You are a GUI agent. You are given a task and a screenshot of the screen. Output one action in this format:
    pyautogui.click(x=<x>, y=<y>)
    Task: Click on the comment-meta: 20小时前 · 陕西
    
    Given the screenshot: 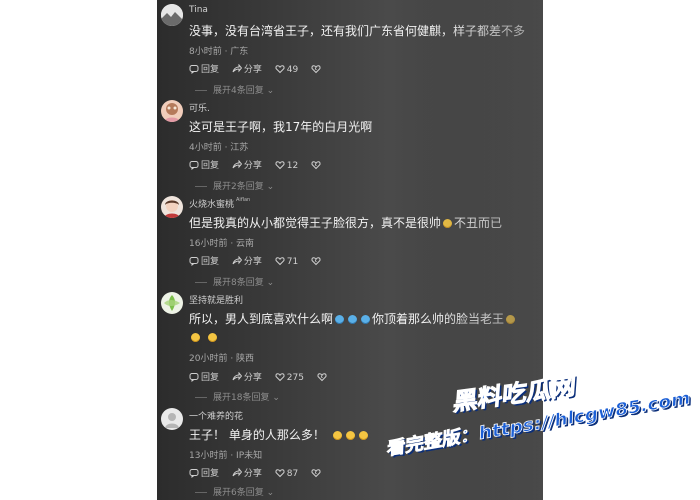 What is the action you would take?
    pyautogui.click(x=222, y=359)
    